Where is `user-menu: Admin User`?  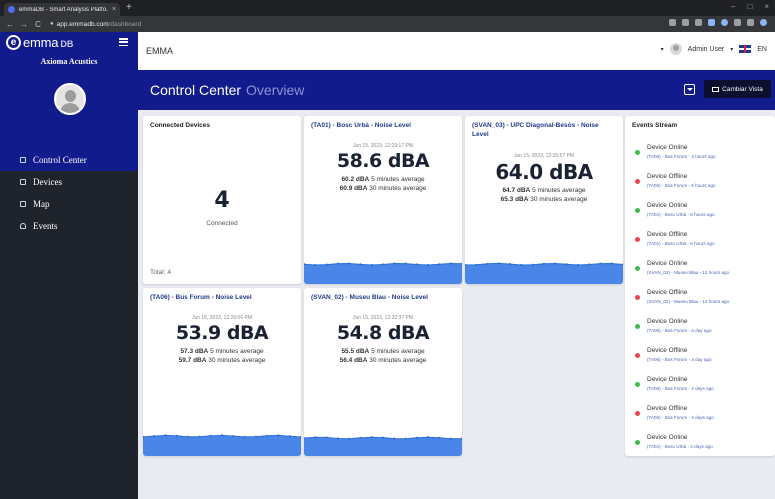 user-menu: Admin User is located at coordinates (706, 49).